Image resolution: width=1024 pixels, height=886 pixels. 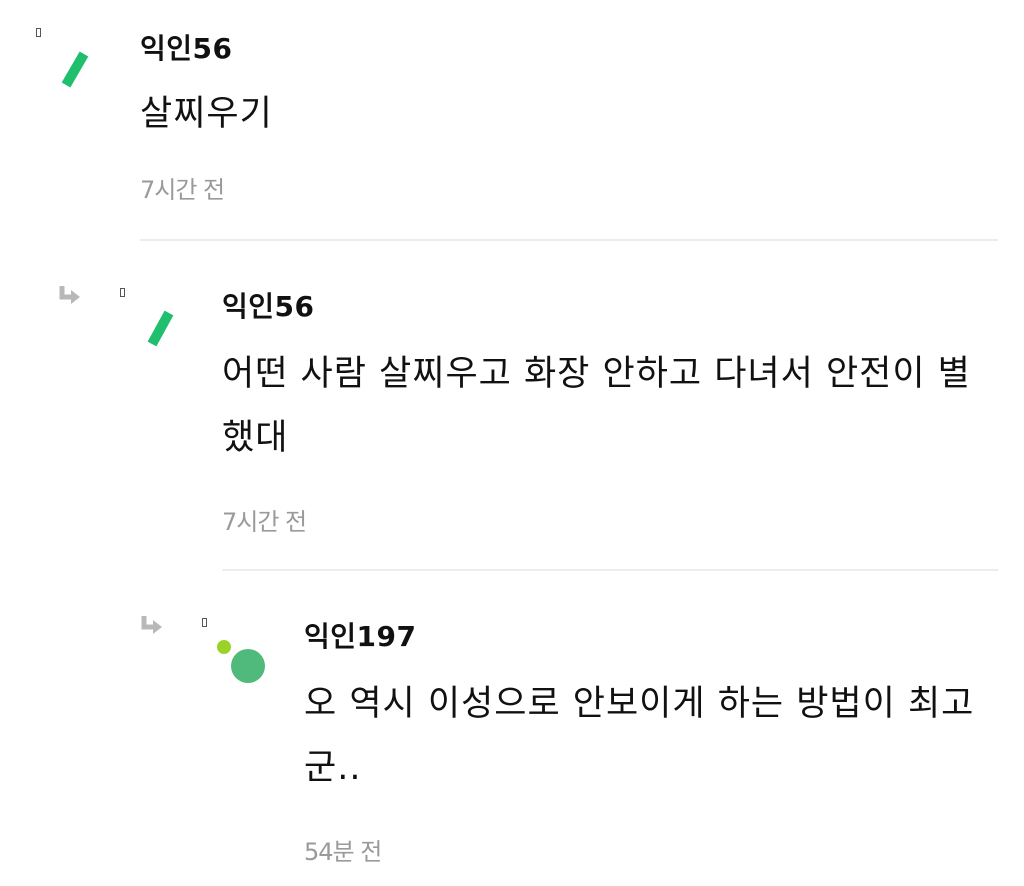 I want to click on comment-author: 익인197, so click(x=360, y=635).